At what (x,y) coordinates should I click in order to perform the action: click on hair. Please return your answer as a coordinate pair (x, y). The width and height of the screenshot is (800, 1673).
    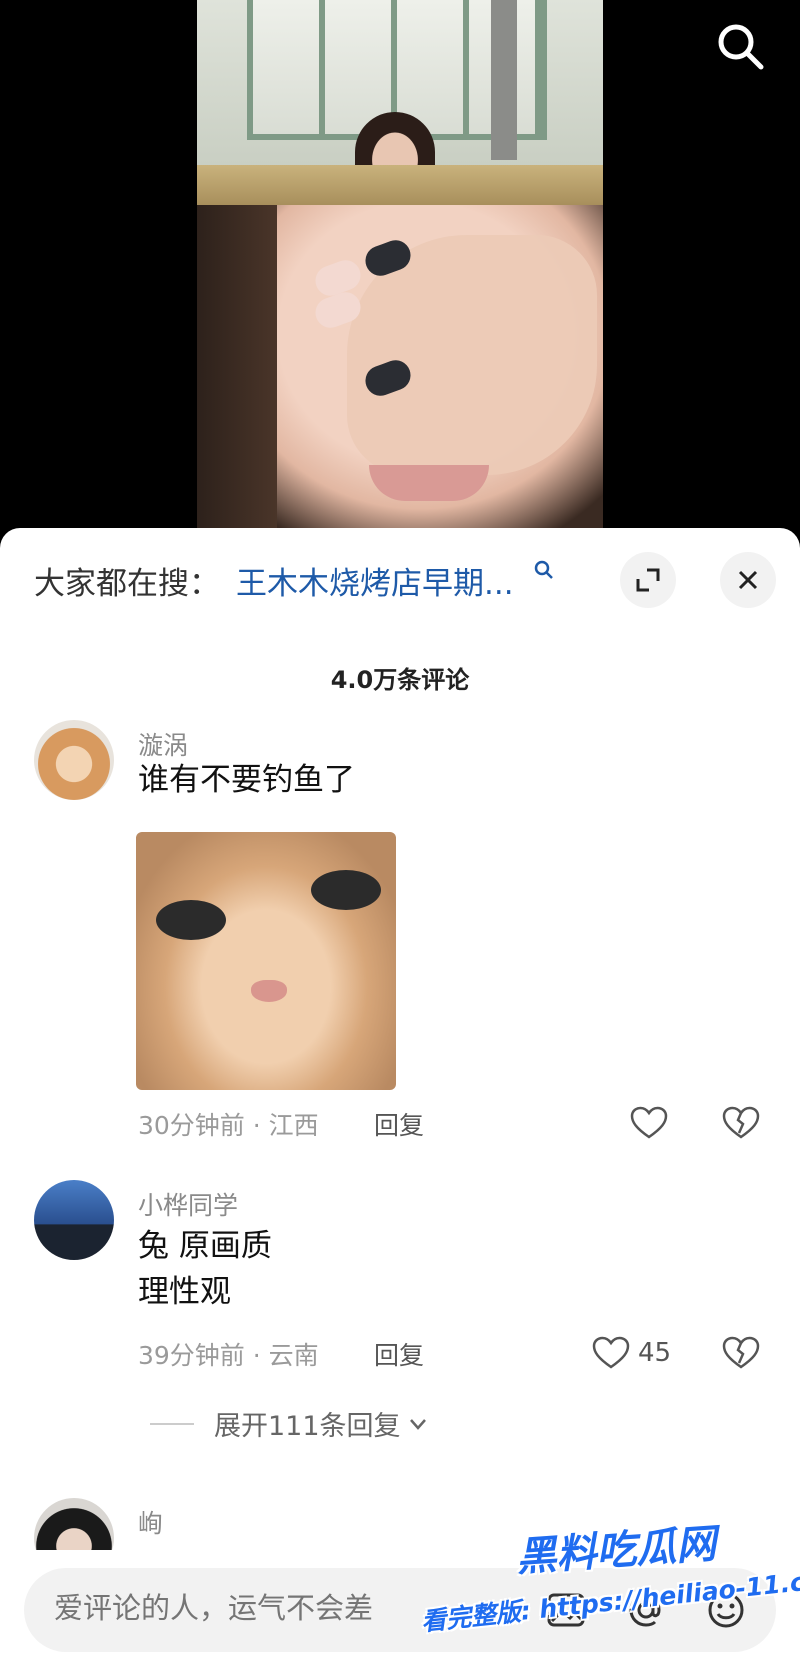
    Looking at the image, I should click on (237, 352).